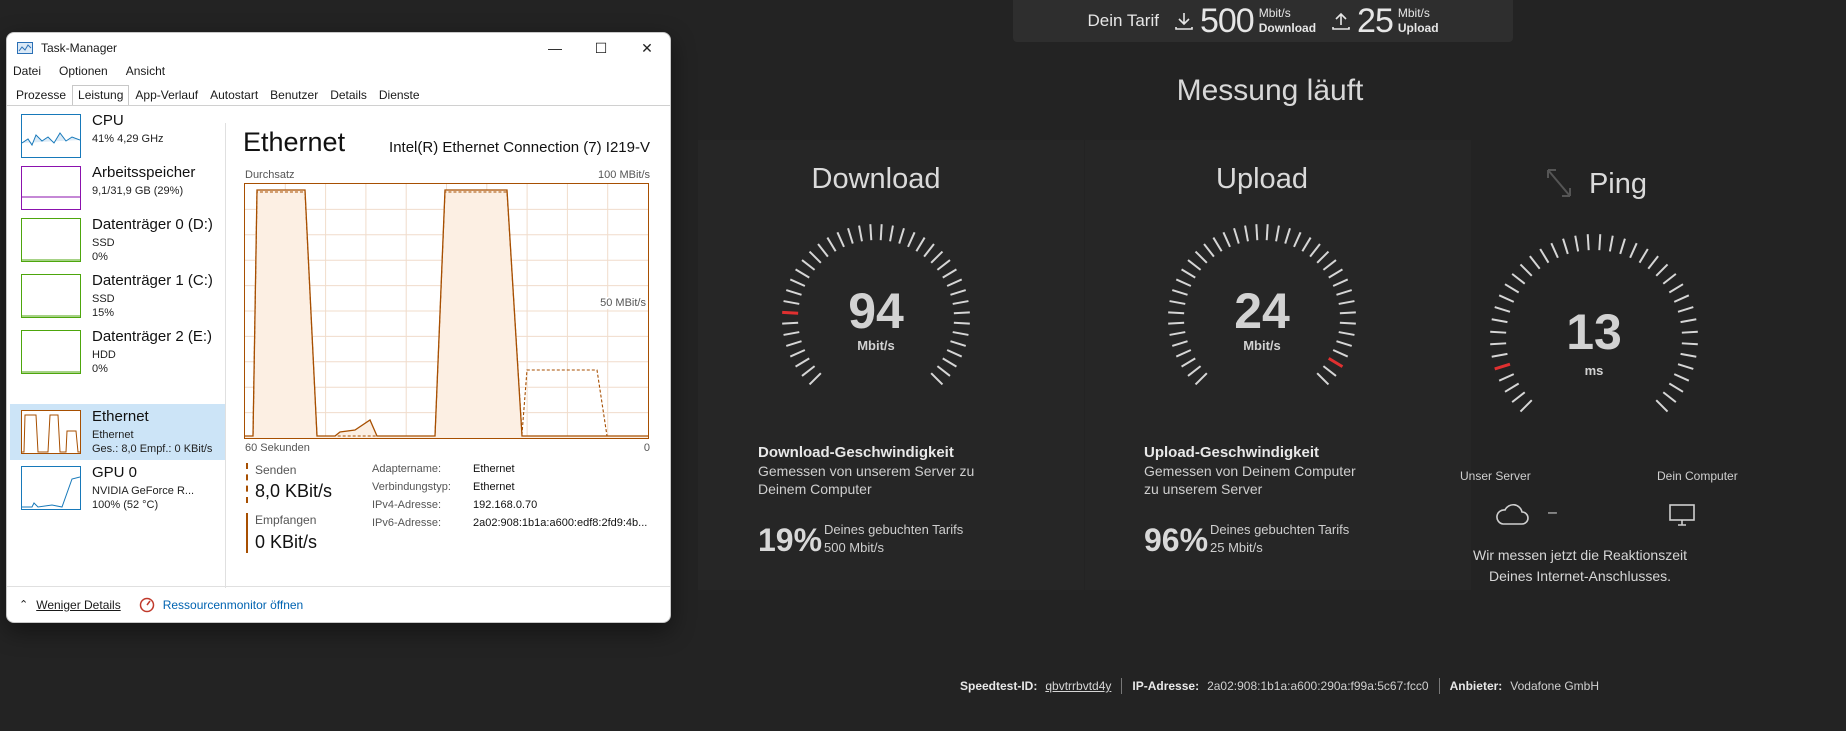 This screenshot has width=1846, height=731. What do you see at coordinates (104, 355) in the screenshot?
I see `sidebar-item-sub1: HDD` at bounding box center [104, 355].